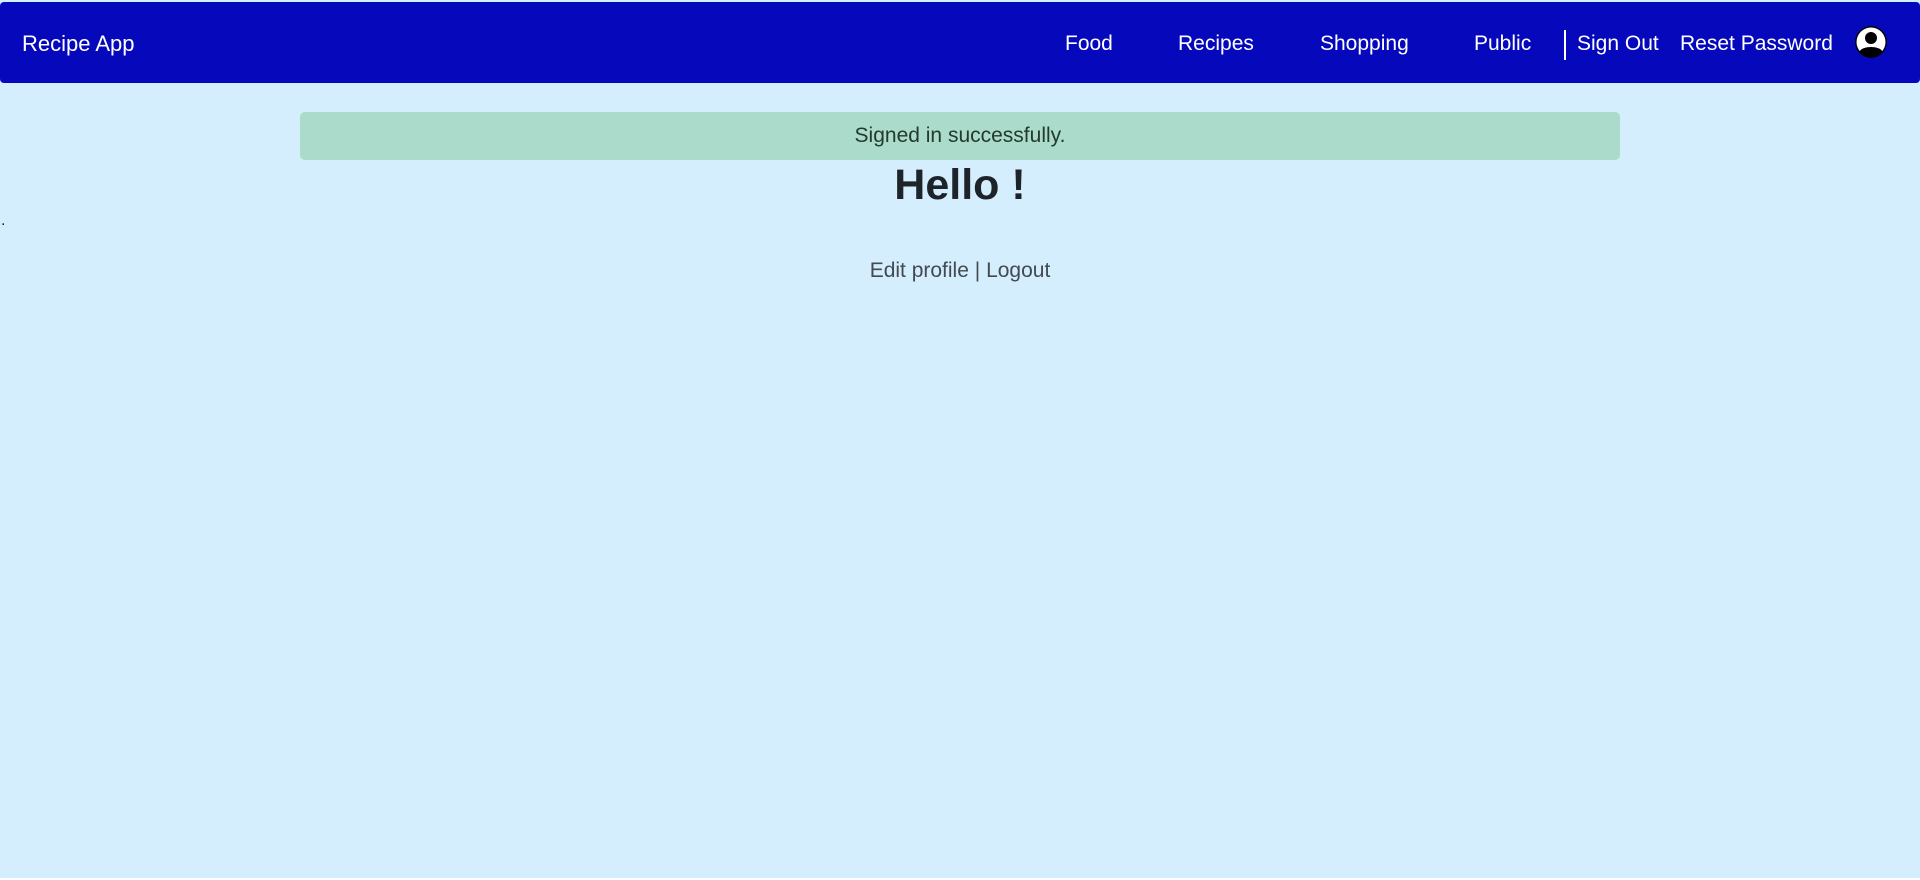 Image resolution: width=1920 pixels, height=880 pixels. Describe the element at coordinates (1089, 44) in the screenshot. I see `nav-link-food: Food` at that location.